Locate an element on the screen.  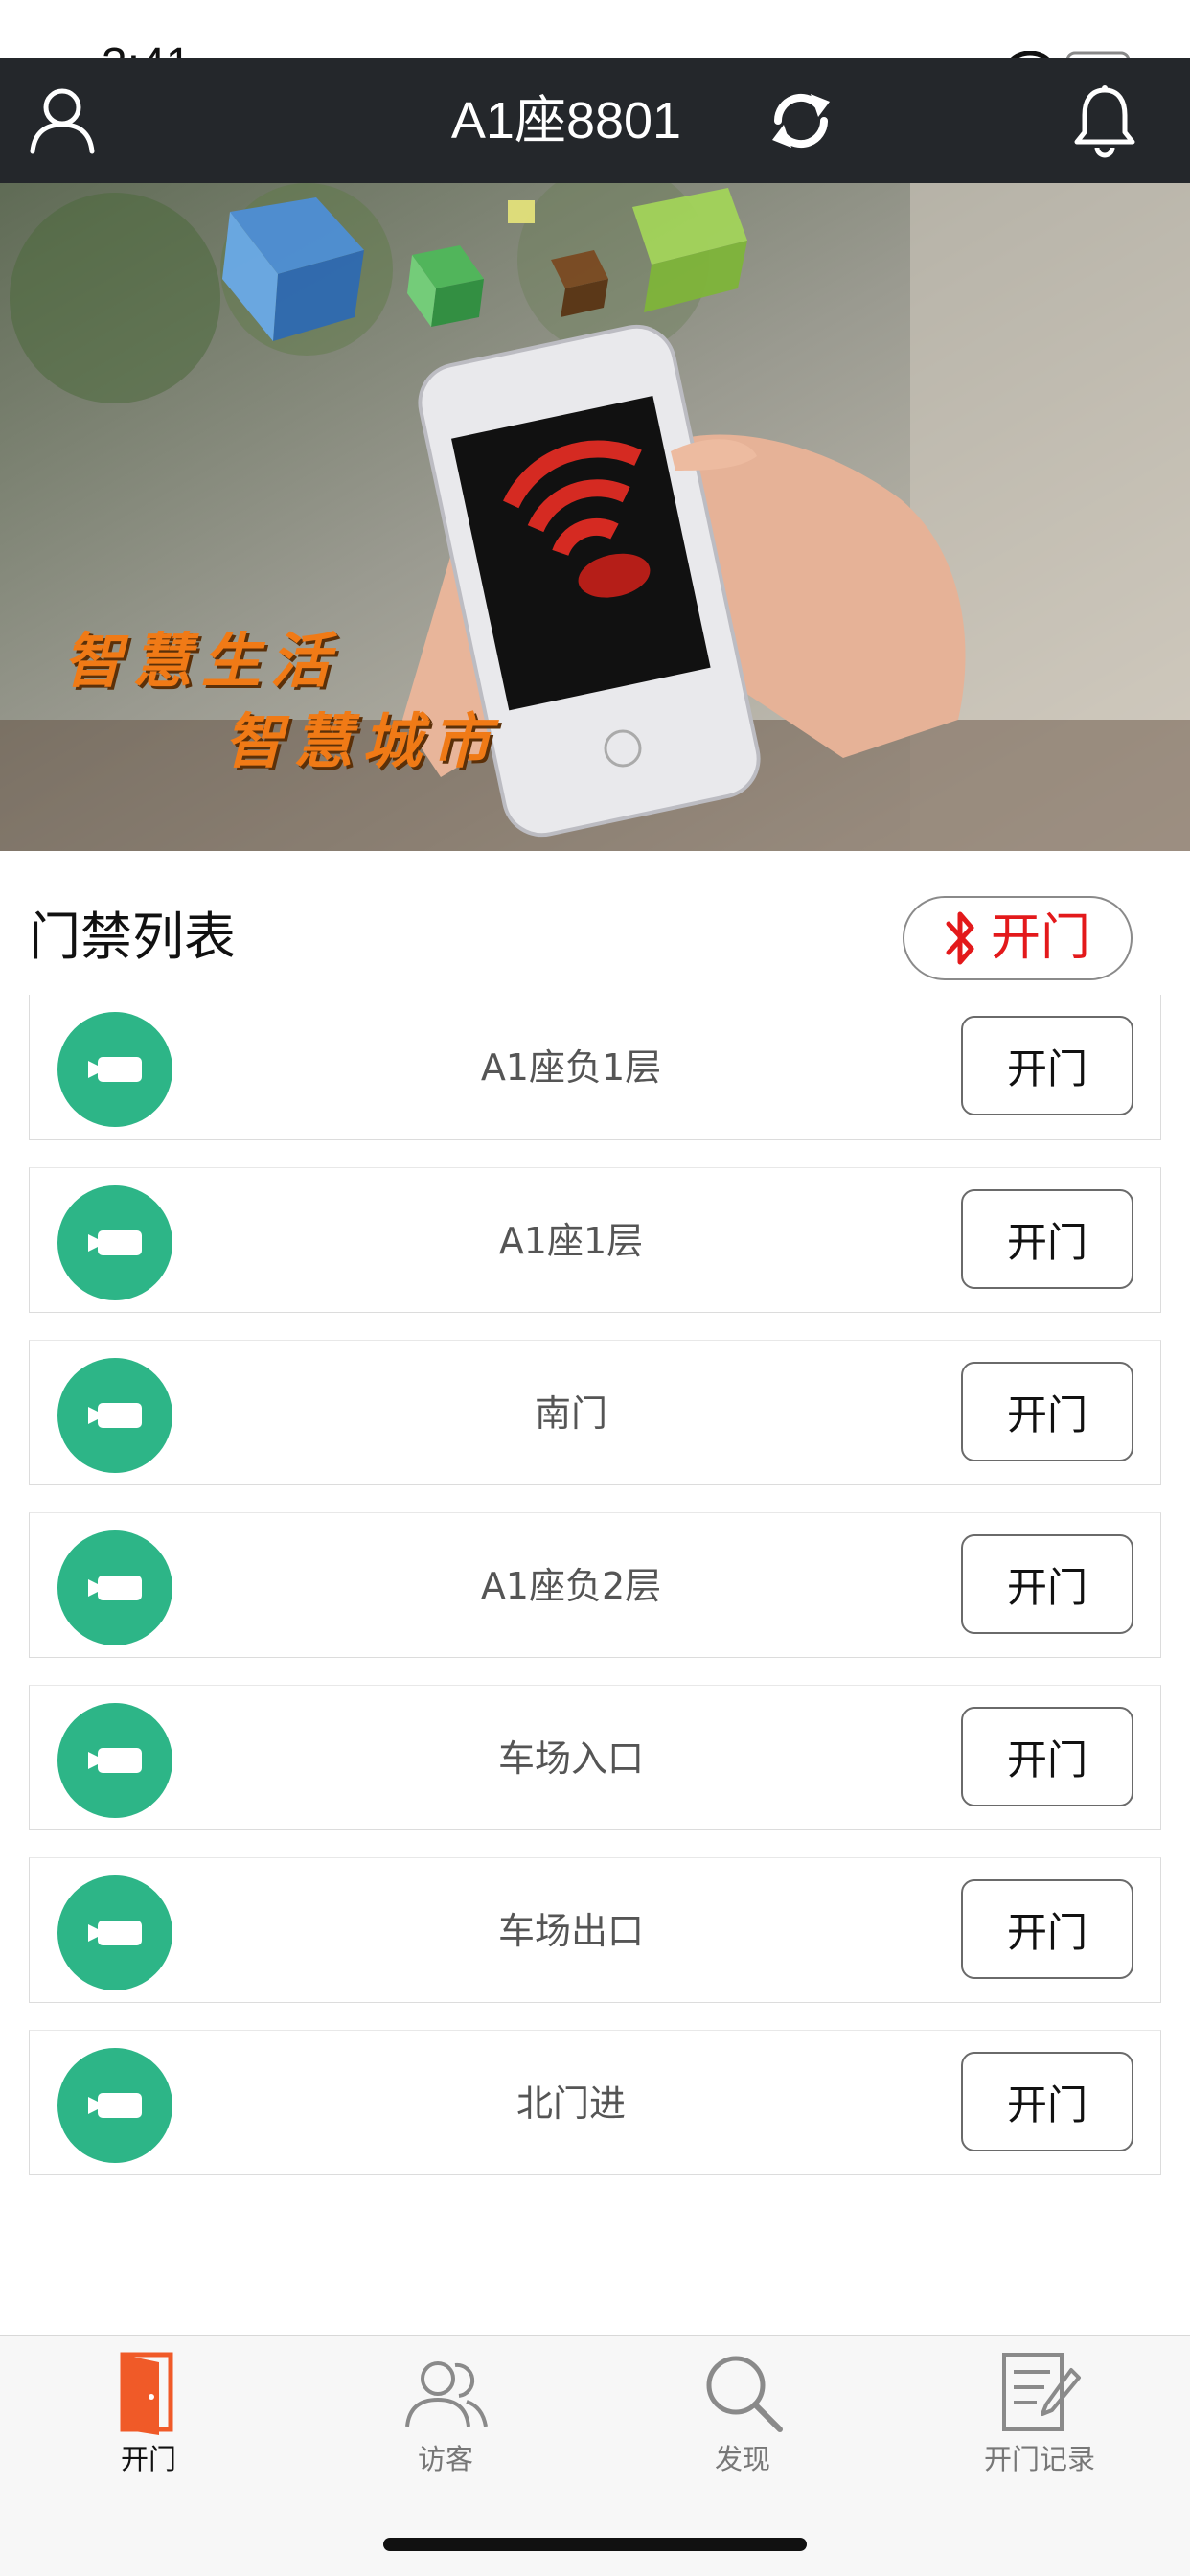
top-nav-bar: A1座8801 is located at coordinates (595, 120).